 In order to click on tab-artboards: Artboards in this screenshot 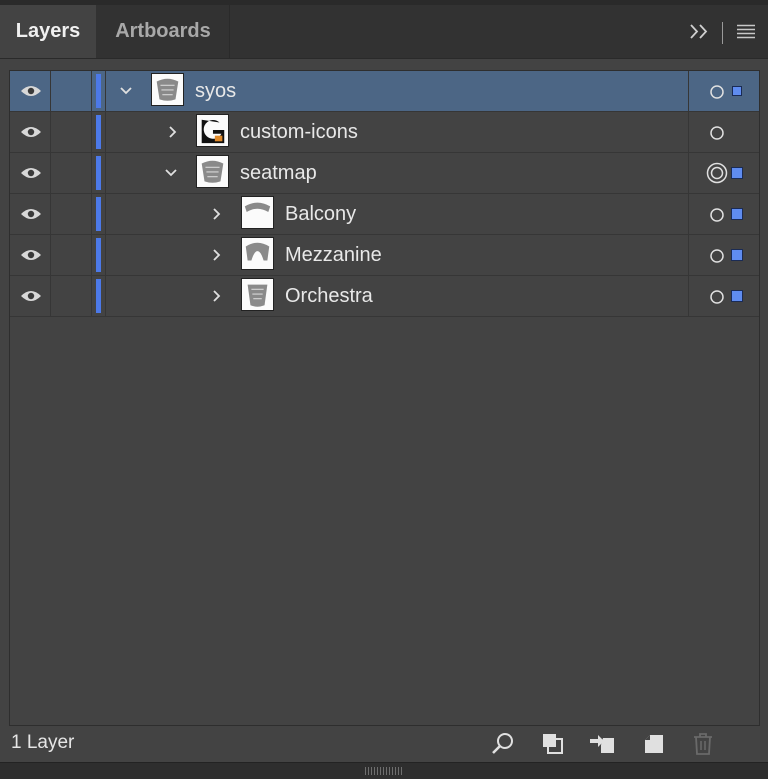, I will do `click(163, 31)`.